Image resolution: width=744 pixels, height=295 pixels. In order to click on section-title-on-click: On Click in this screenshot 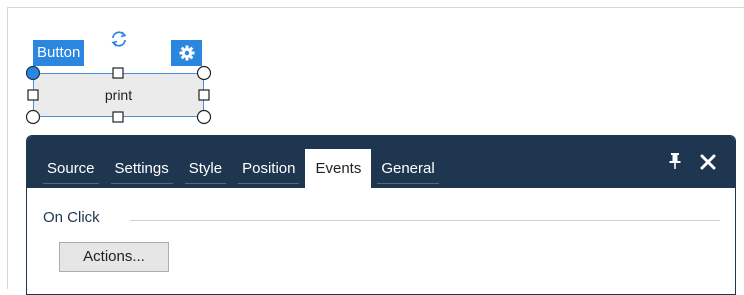, I will do `click(71, 217)`.